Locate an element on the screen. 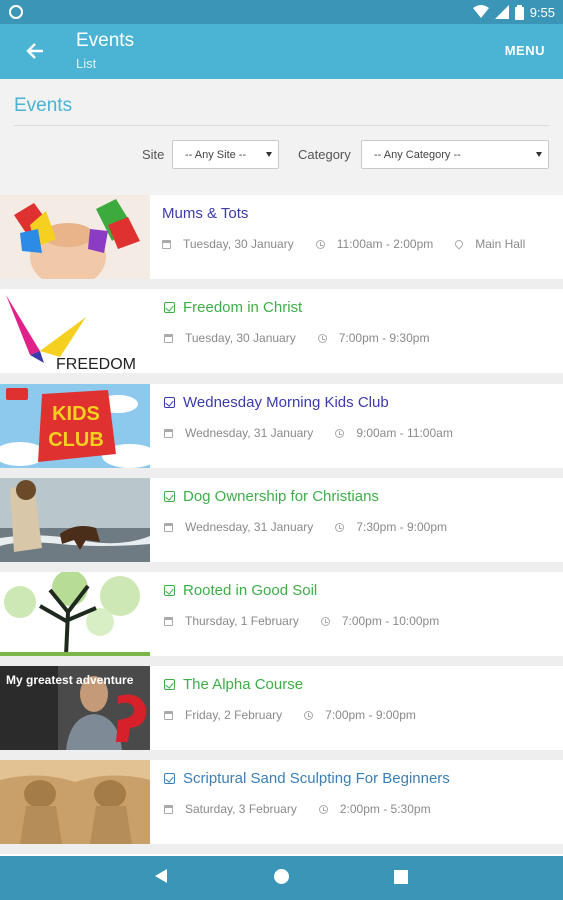 This screenshot has height=900, width=563. category-label: Category is located at coordinates (324, 154).